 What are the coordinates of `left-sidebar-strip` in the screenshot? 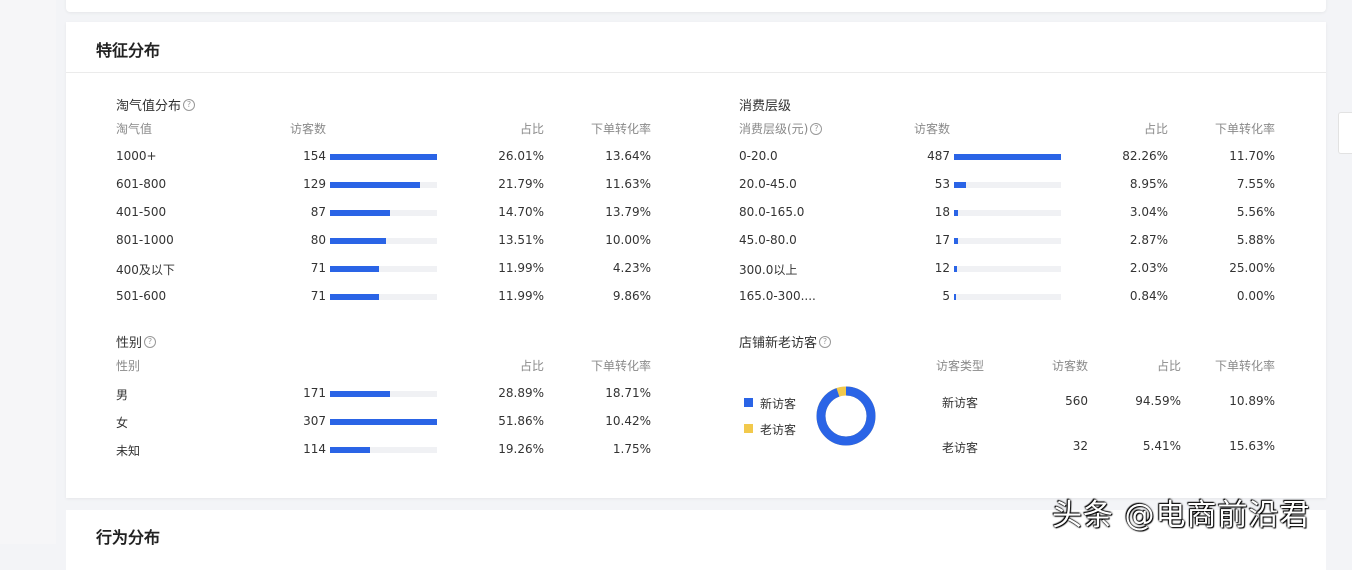 It's located at (28, 272).